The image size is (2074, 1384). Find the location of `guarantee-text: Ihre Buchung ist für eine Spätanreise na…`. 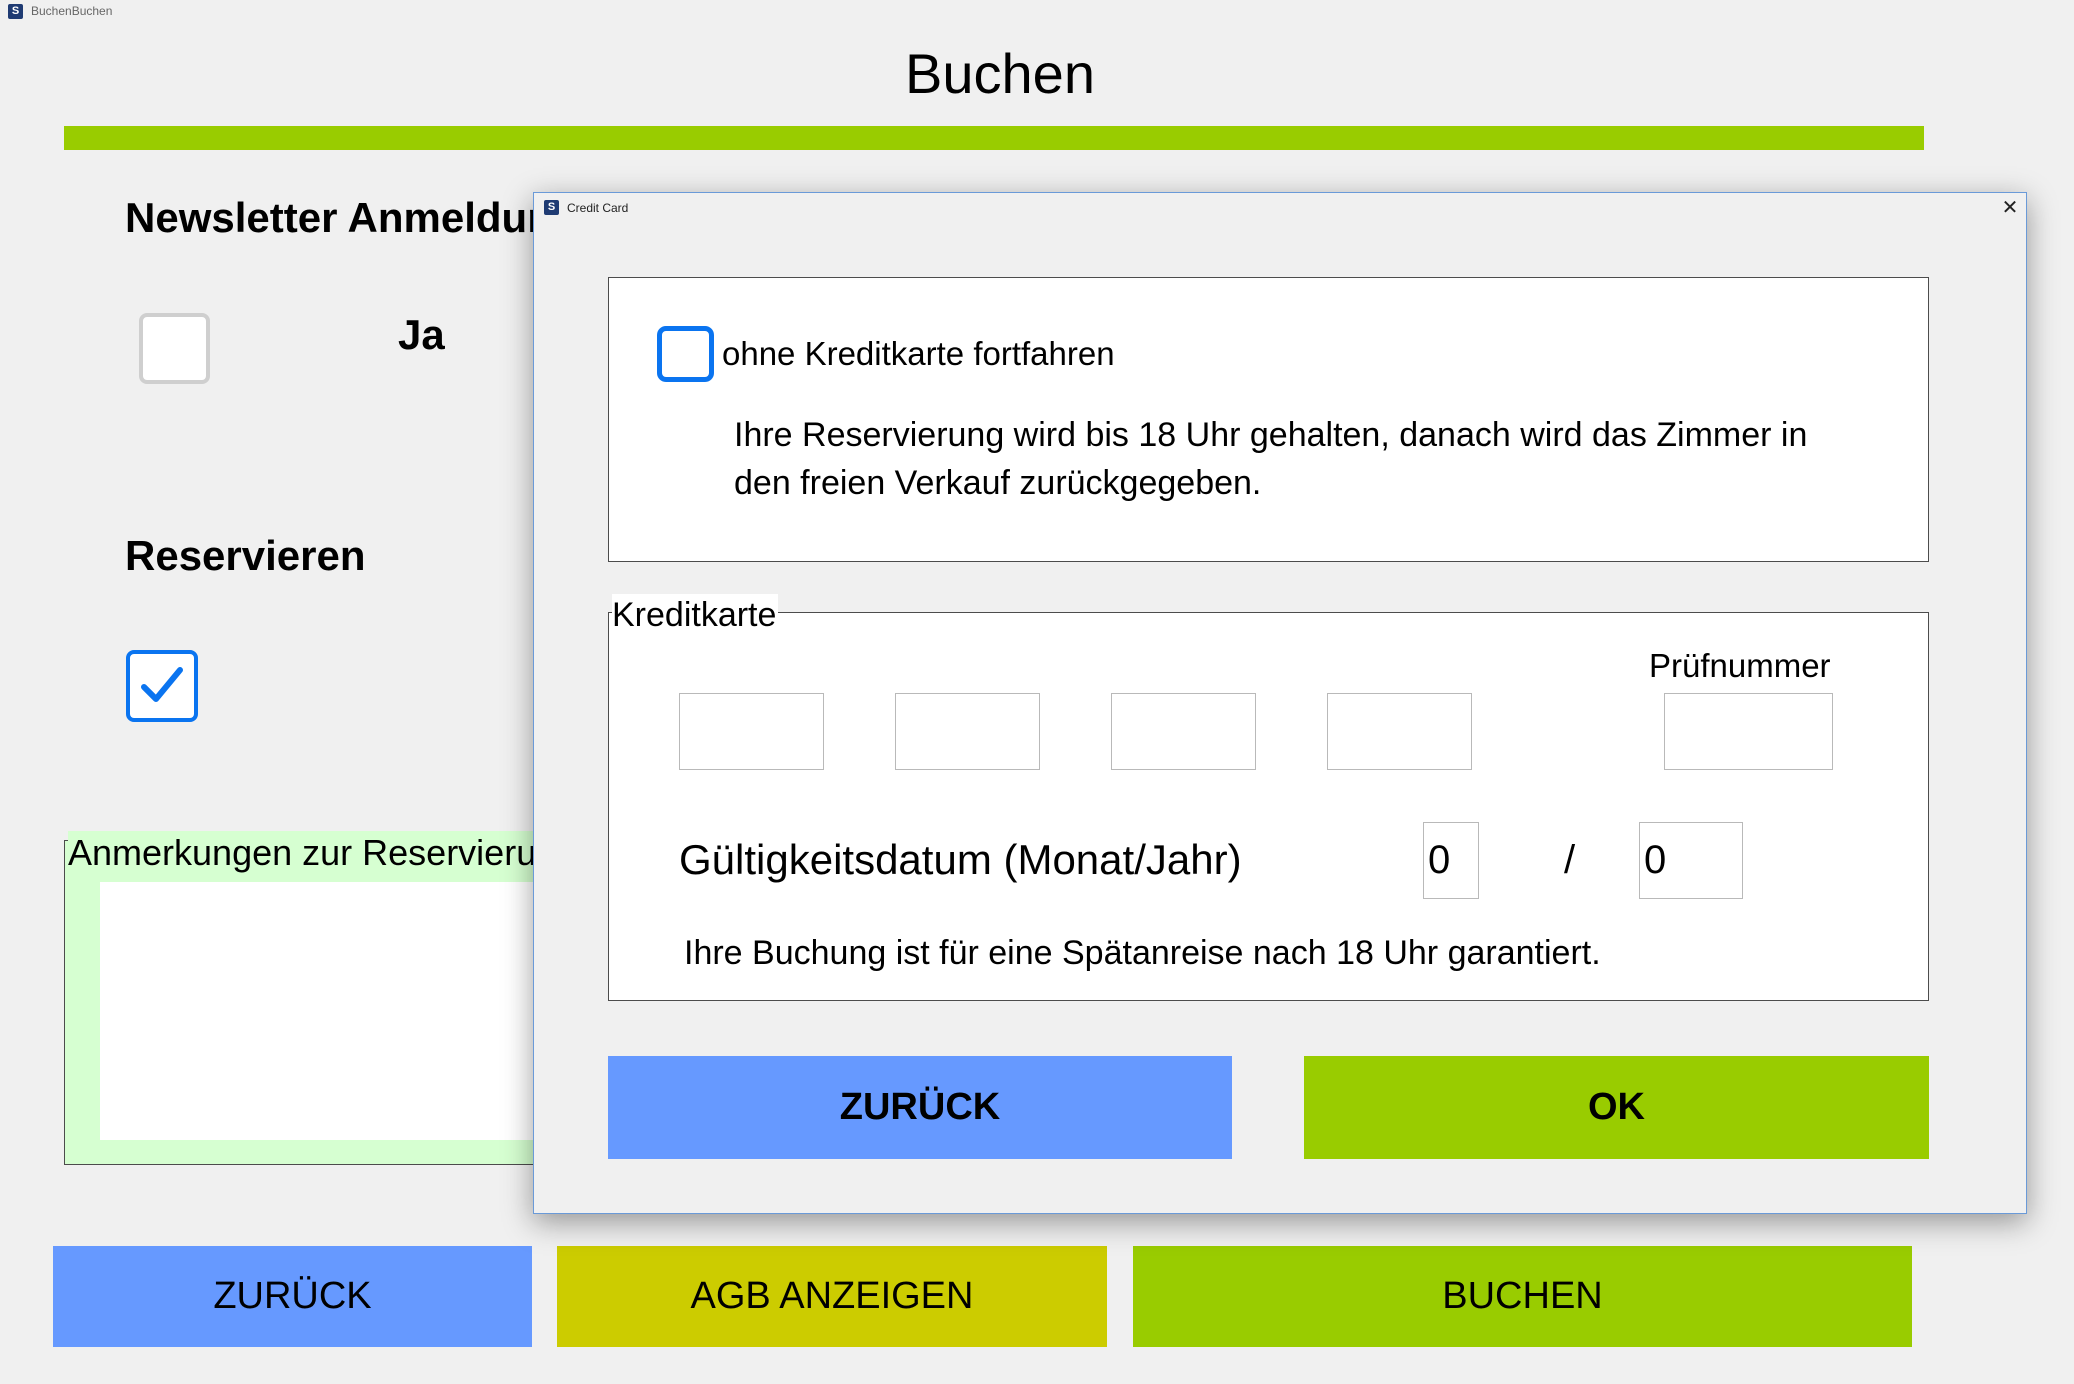

guarantee-text: Ihre Buchung ist für eine Spätanreise na… is located at coordinates (1142, 953).